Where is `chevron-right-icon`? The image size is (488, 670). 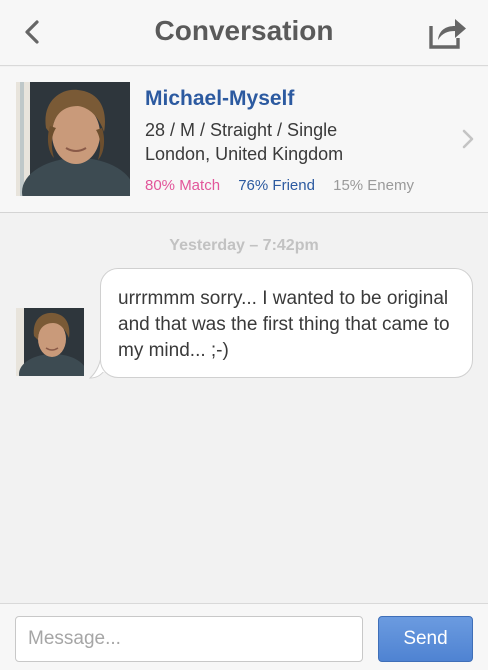 chevron-right-icon is located at coordinates (468, 139).